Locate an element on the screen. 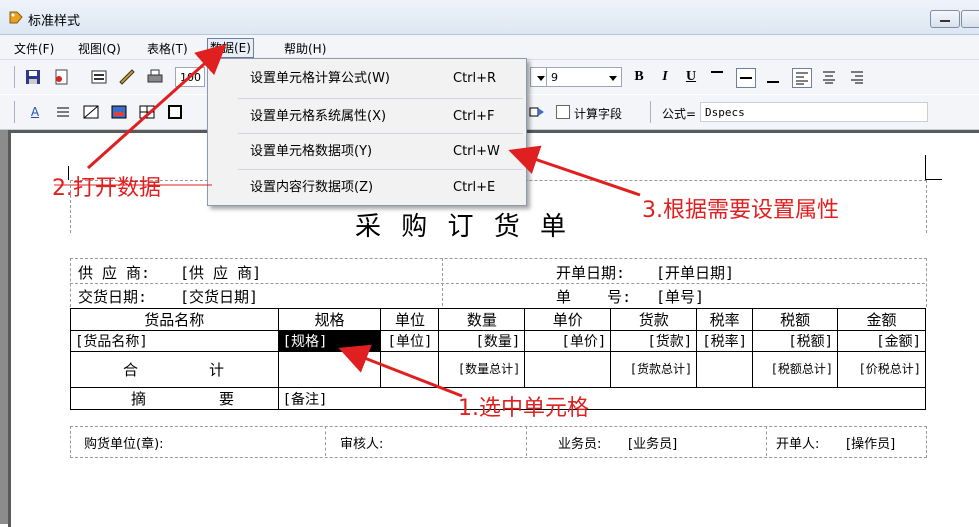 The image size is (979, 527). annotation-3: 3.根据需要设置属性 is located at coordinates (740, 210).